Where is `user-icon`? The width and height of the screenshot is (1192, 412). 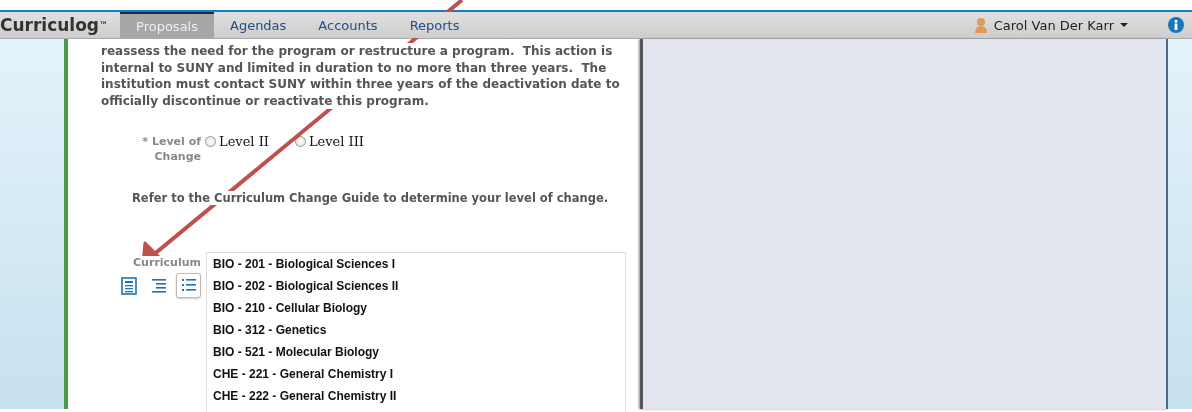
user-icon is located at coordinates (980, 25).